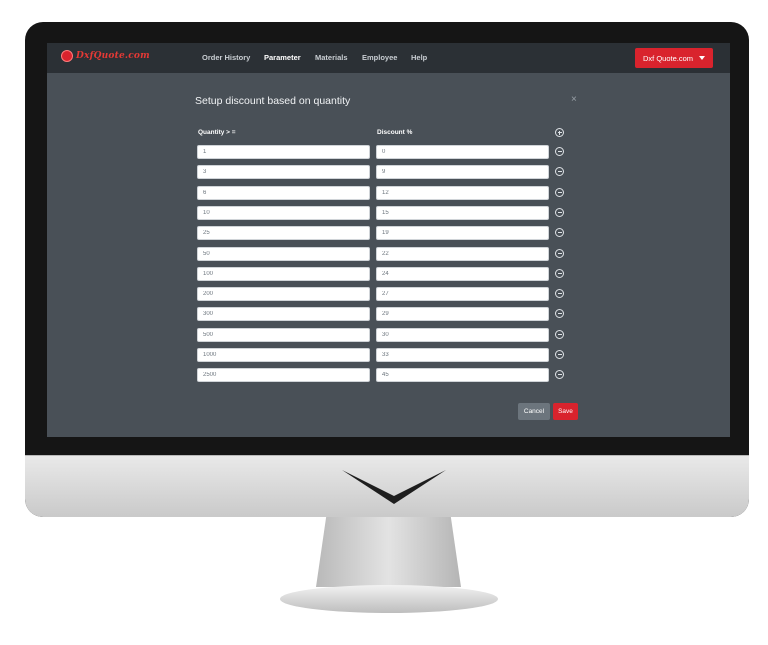  I want to click on nav-item-order-history: Order History, so click(226, 57).